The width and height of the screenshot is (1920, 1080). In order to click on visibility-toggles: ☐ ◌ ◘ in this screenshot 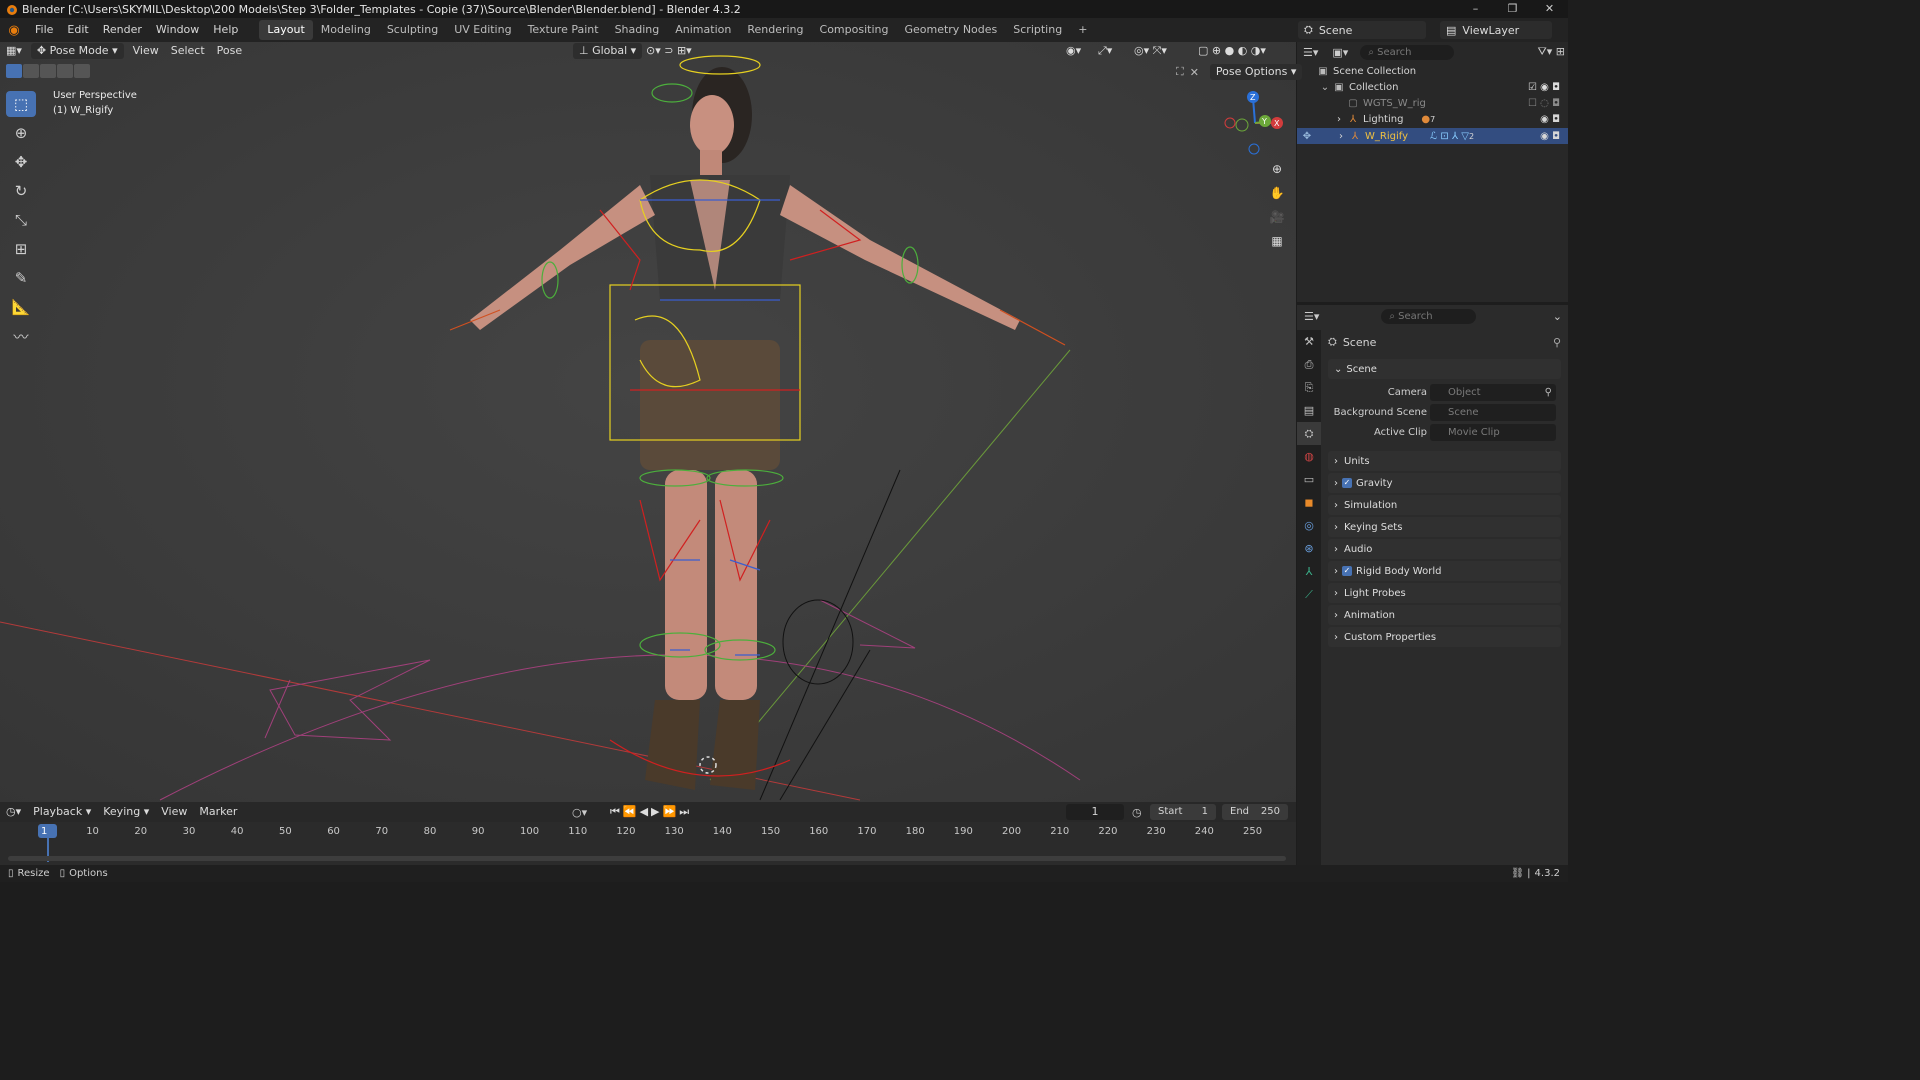, I will do `click(1544, 103)`.